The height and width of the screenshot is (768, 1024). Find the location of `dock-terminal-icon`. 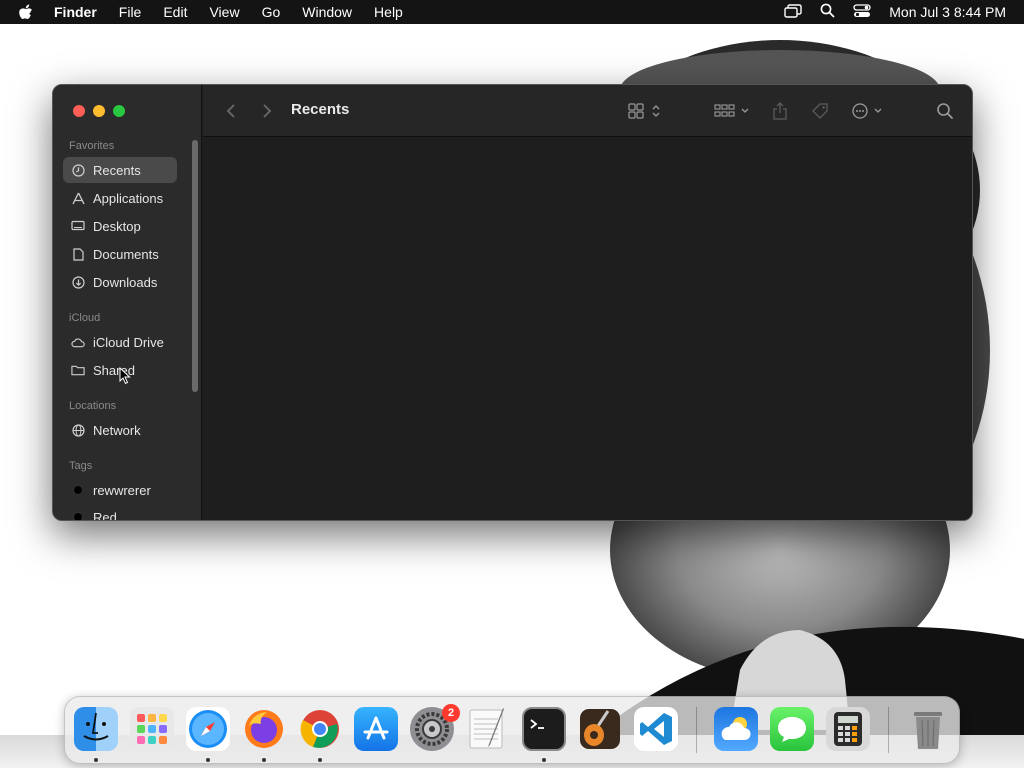

dock-terminal-icon is located at coordinates (544, 729).